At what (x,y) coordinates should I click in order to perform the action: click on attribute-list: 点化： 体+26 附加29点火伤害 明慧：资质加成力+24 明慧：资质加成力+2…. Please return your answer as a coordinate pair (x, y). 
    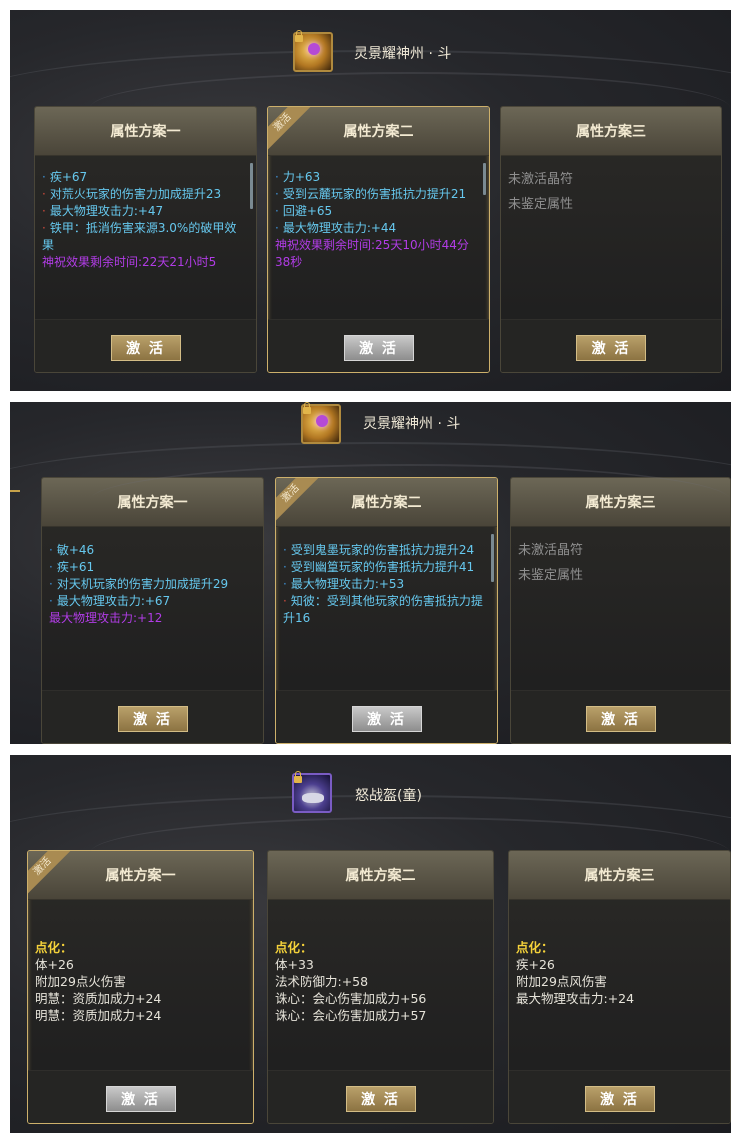
    Looking at the image, I should click on (139, 981).